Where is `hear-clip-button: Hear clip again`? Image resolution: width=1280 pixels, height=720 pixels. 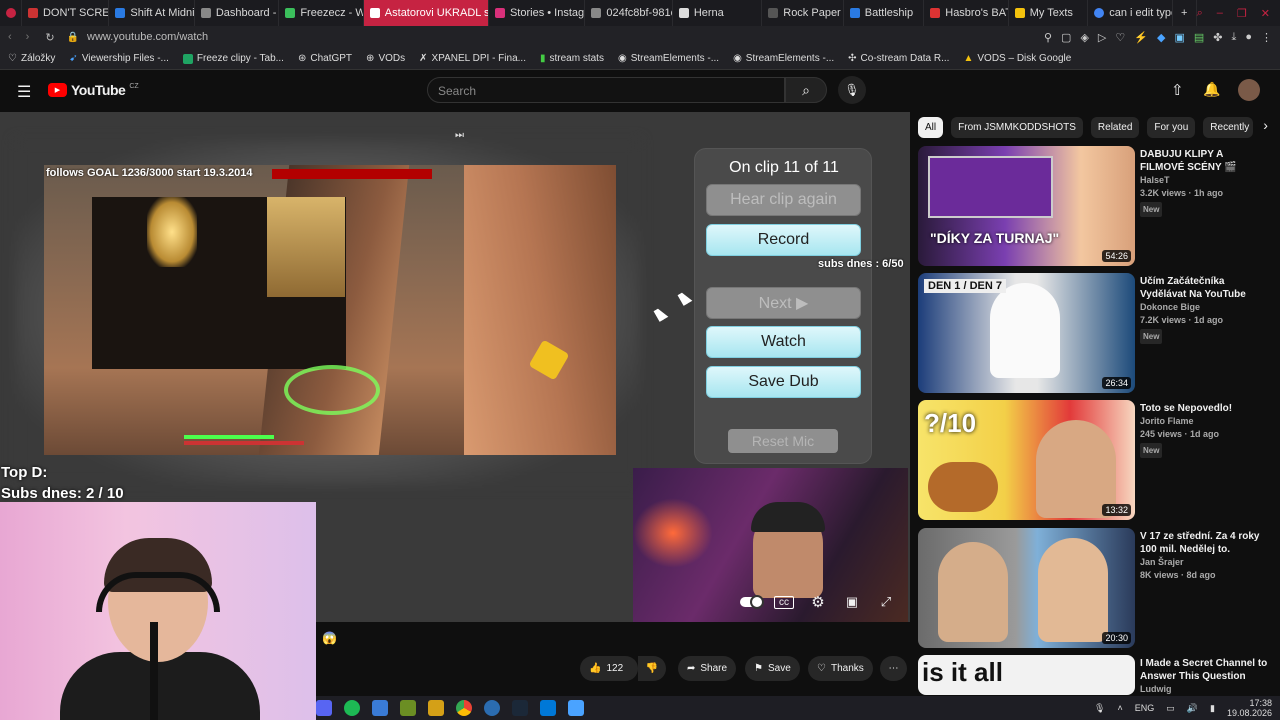
hear-clip-button: Hear clip again is located at coordinates (783, 200).